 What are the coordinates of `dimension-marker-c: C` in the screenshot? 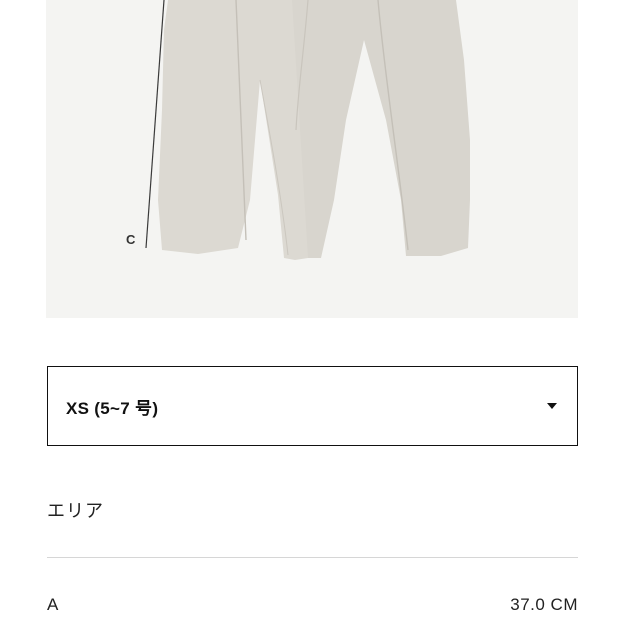 It's located at (131, 239).